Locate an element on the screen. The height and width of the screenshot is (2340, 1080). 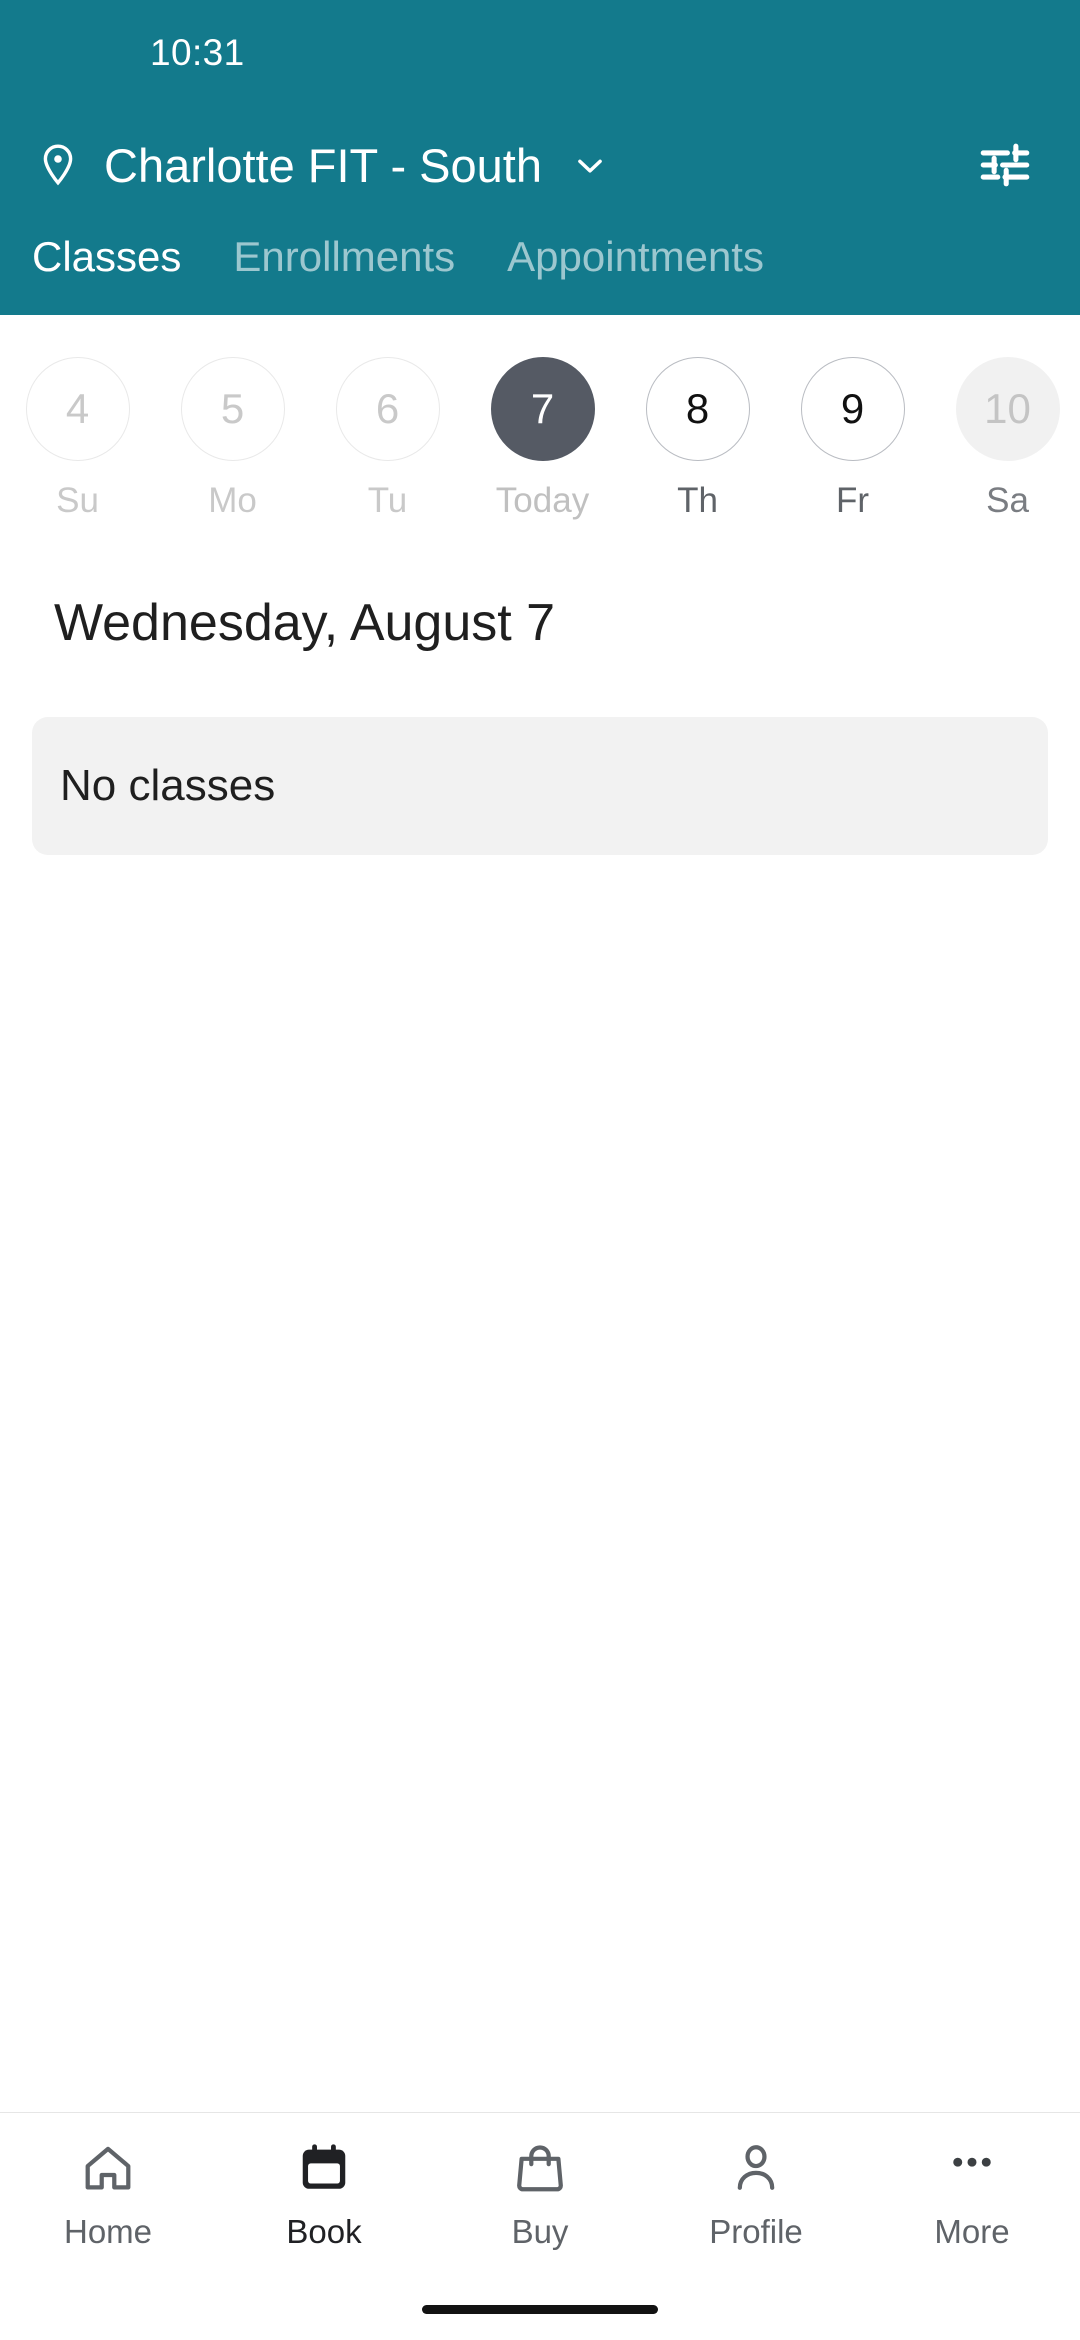
home-icon is located at coordinates (108, 2168).